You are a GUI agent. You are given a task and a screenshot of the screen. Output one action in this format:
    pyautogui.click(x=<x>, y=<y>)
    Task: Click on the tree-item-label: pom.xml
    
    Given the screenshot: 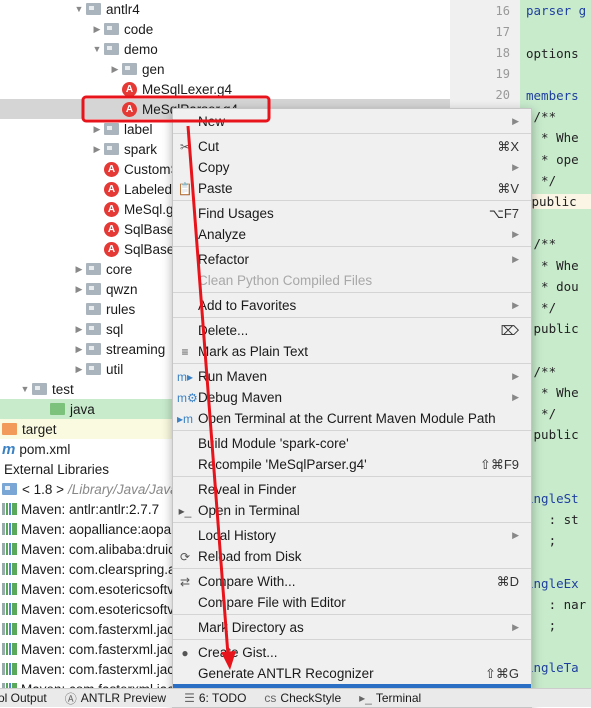 What is the action you would take?
    pyautogui.click(x=45, y=449)
    